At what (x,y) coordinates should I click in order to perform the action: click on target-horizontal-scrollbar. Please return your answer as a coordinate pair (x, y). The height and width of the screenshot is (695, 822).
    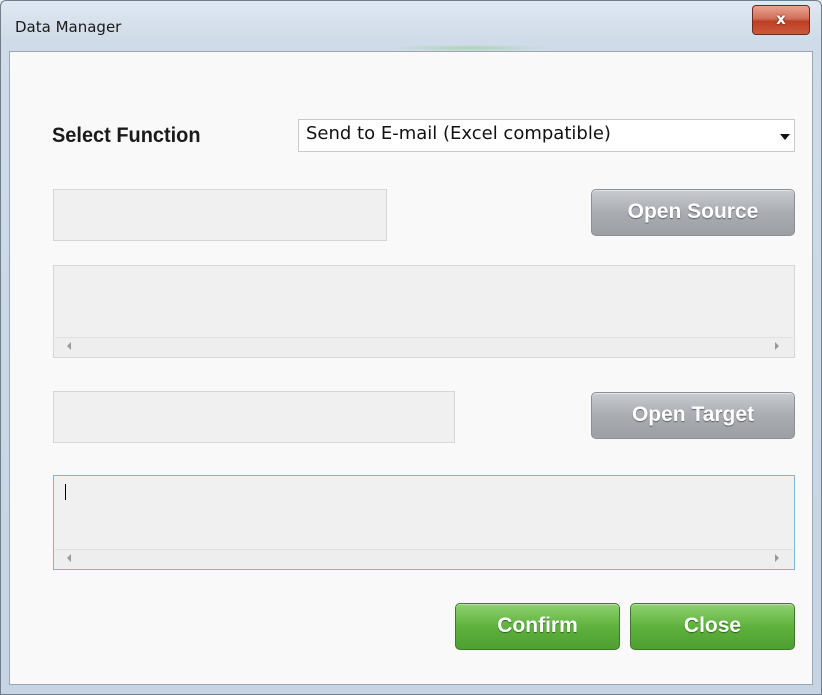
    Looking at the image, I should click on (424, 558).